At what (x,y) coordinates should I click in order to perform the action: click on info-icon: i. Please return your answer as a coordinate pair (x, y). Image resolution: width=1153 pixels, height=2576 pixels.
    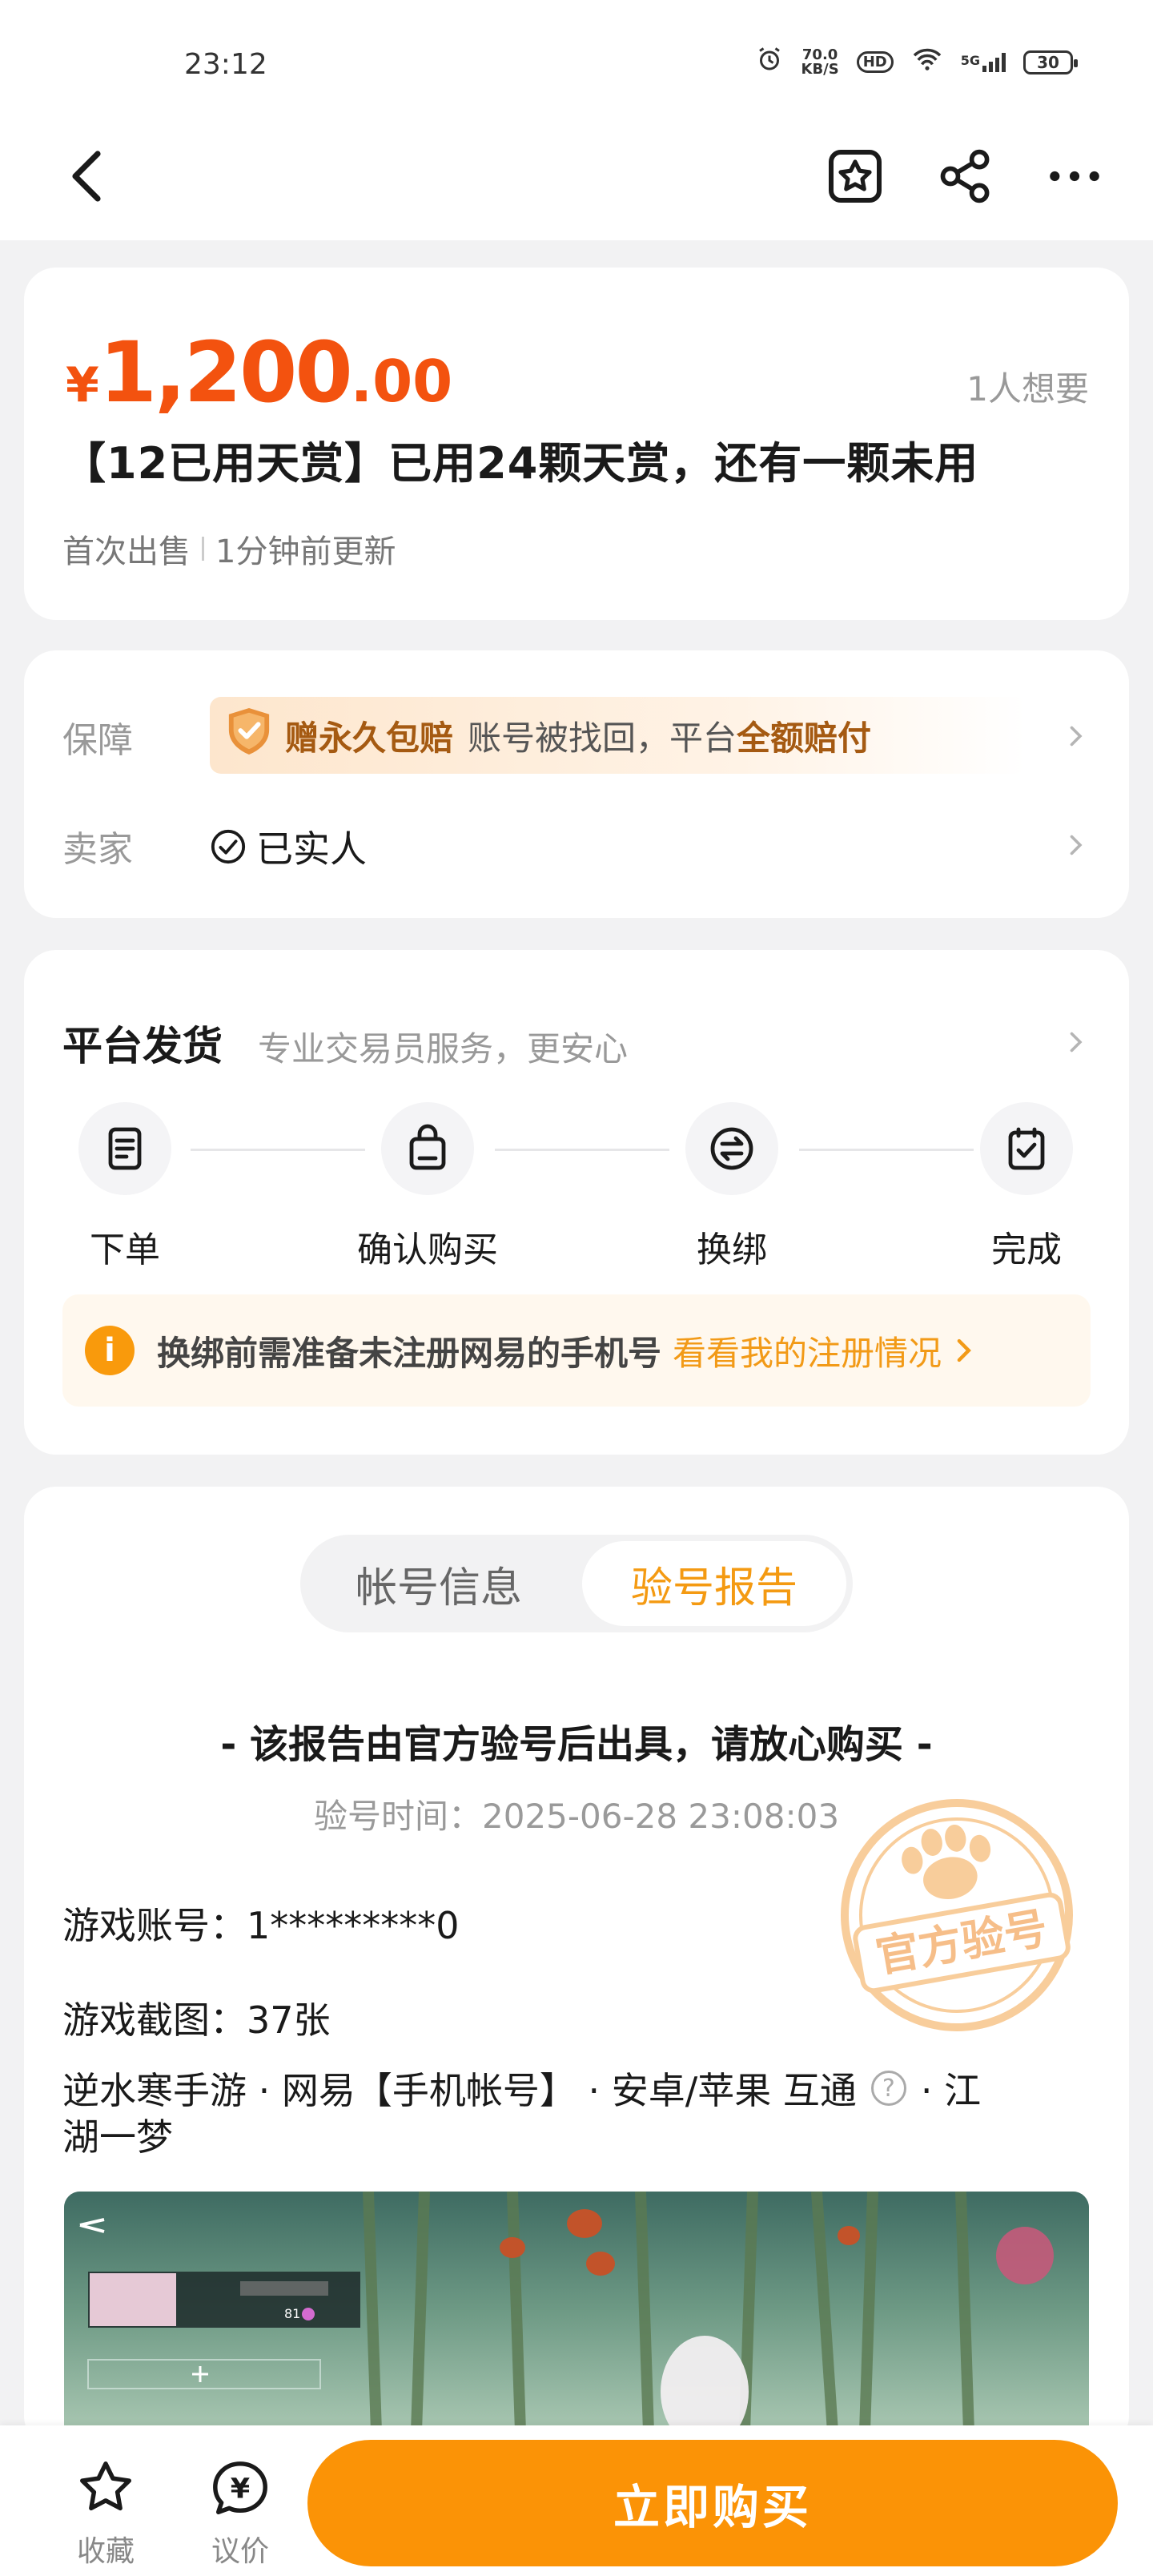
    Looking at the image, I should click on (110, 1350).